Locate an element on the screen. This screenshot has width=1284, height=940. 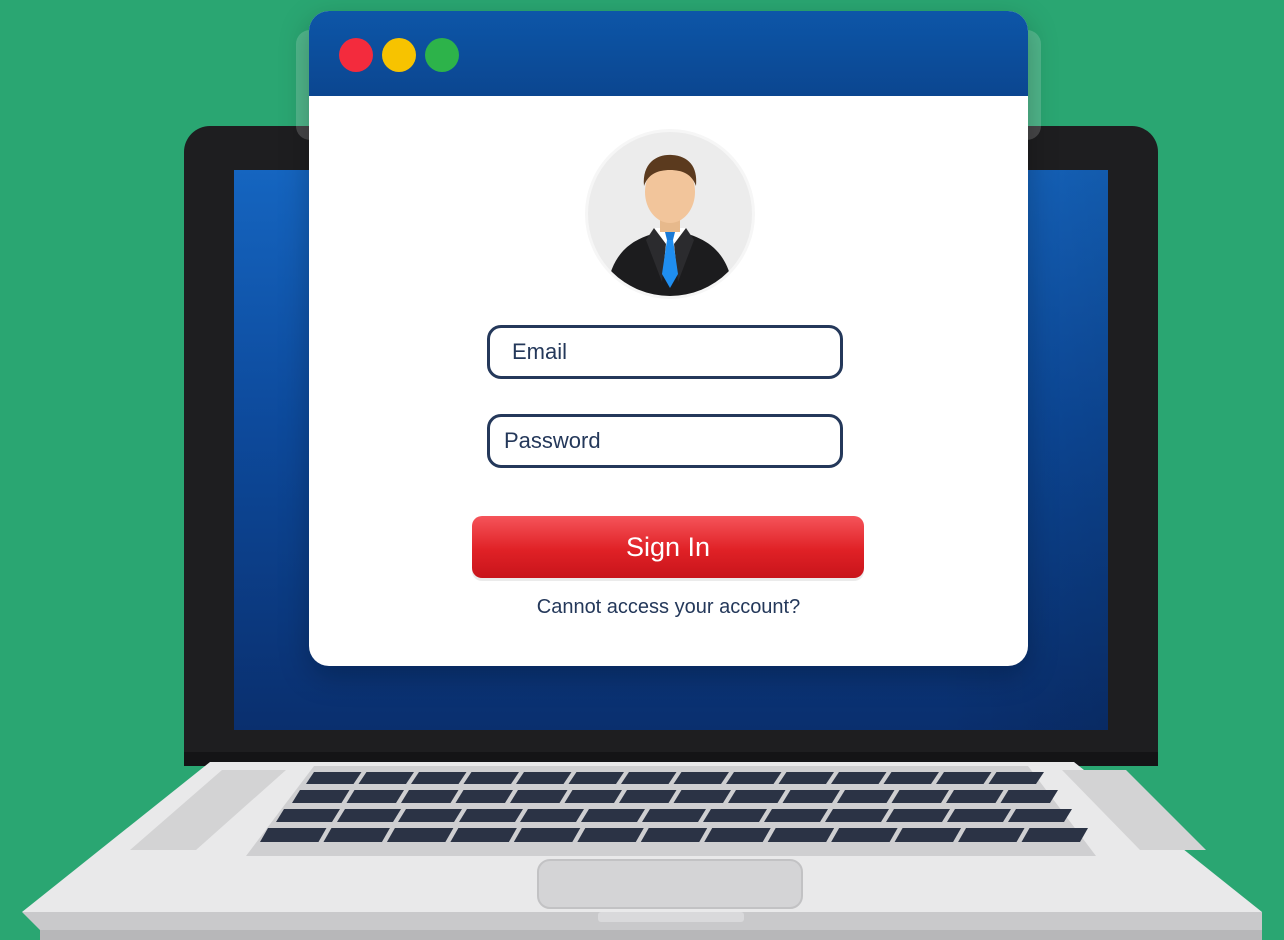
sign-in-button: Sign In is located at coordinates (668, 547).